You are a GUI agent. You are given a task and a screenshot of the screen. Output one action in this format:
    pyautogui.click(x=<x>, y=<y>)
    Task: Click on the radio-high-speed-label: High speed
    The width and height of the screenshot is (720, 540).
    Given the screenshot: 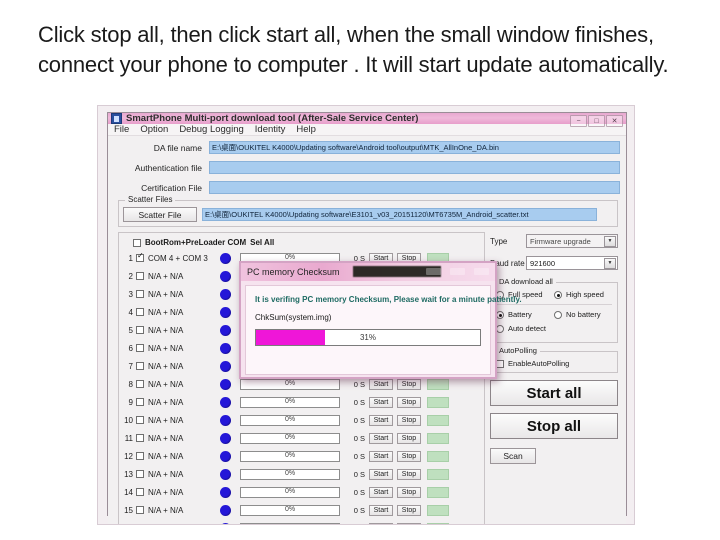 What is the action you would take?
    pyautogui.click(x=585, y=294)
    